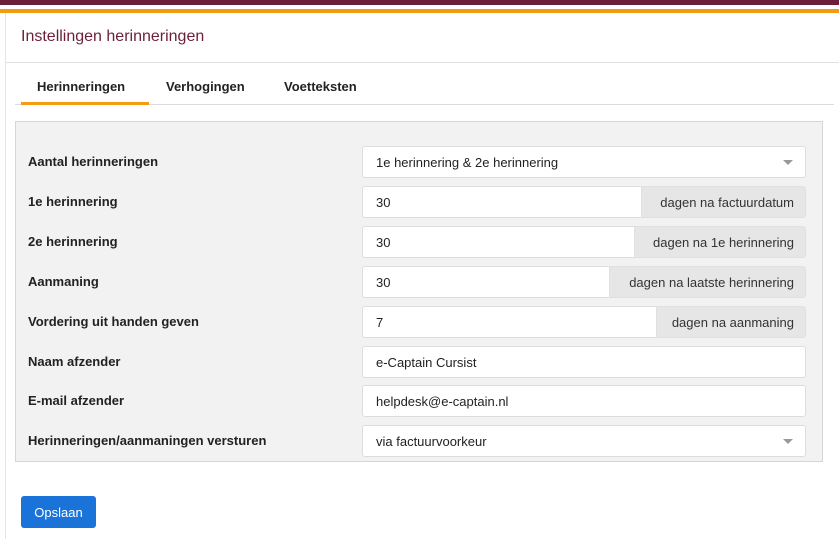 The height and width of the screenshot is (539, 839). Describe the element at coordinates (93, 161) in the screenshot. I see `aantal-herinneringen-label: Aantal herinneringen` at that location.